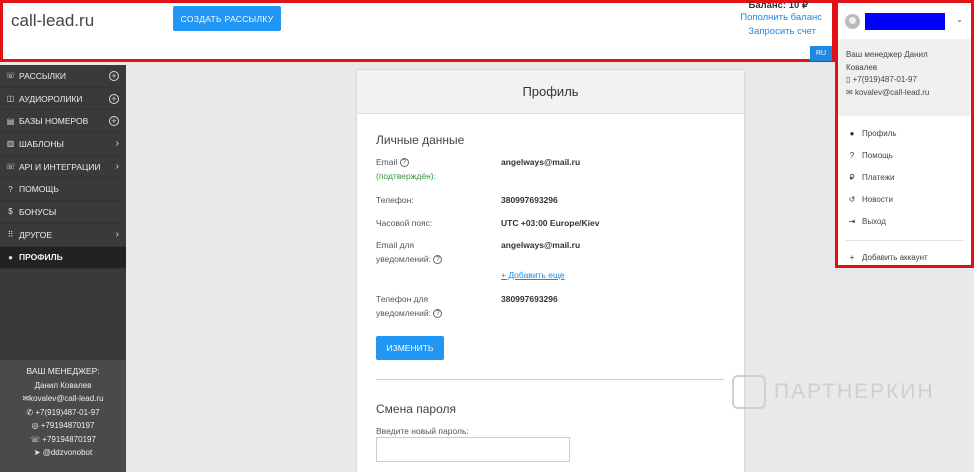 The width and height of the screenshot is (974, 472). Describe the element at coordinates (833, 392) in the screenshot. I see `watermark: ПАРТНЕРКИН` at that location.